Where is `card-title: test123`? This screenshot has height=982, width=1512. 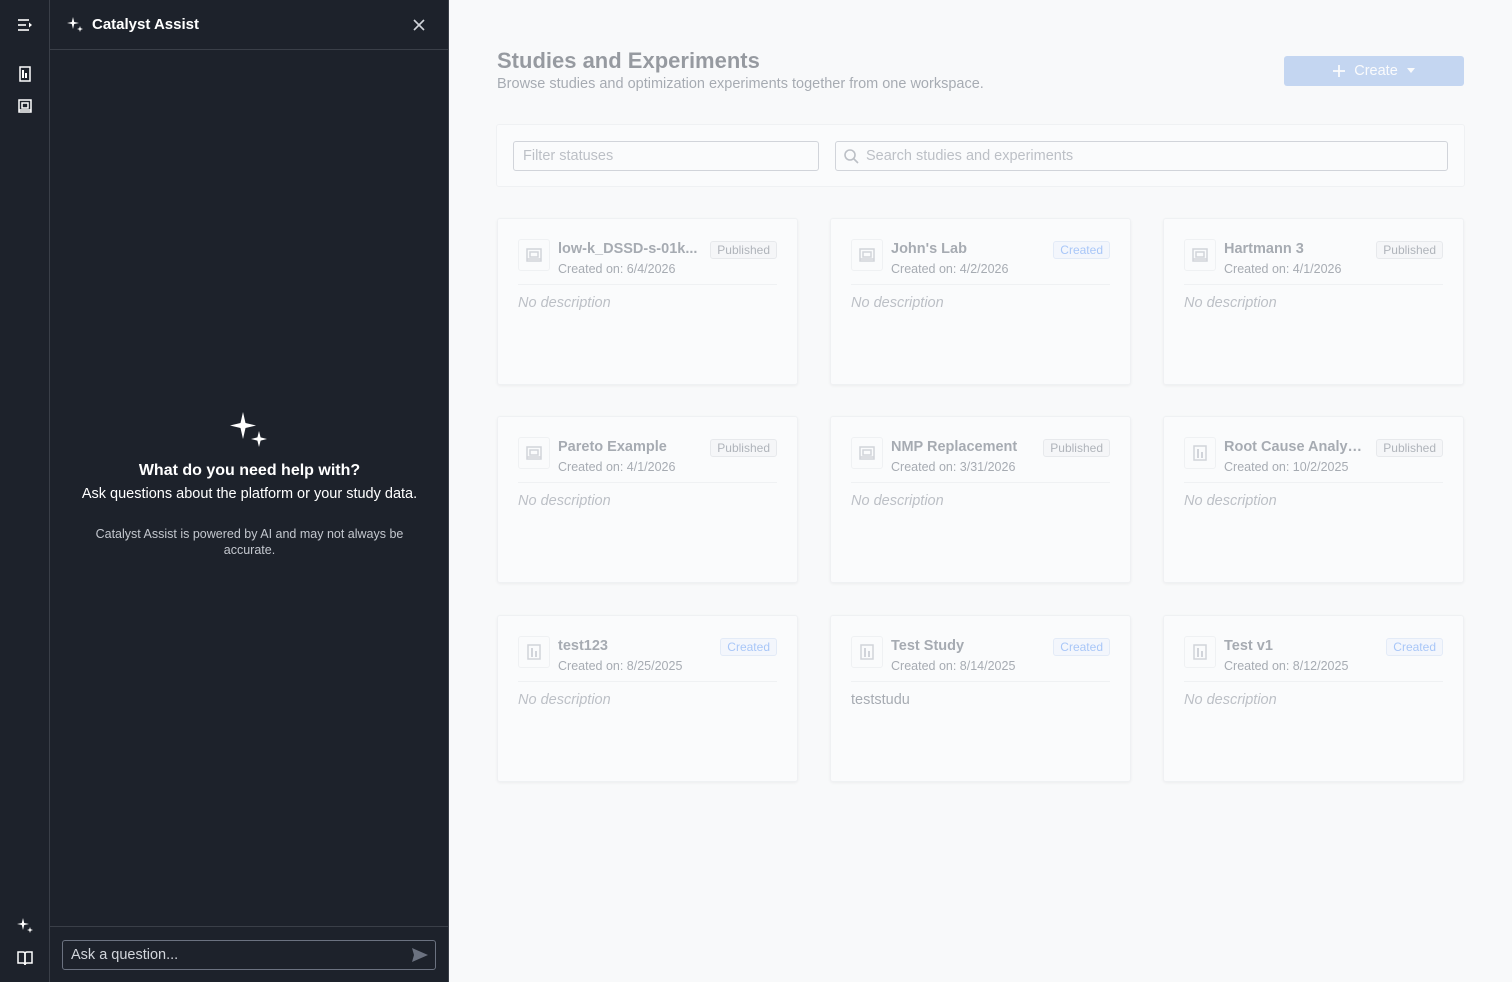
card-title: test123 is located at coordinates (583, 646).